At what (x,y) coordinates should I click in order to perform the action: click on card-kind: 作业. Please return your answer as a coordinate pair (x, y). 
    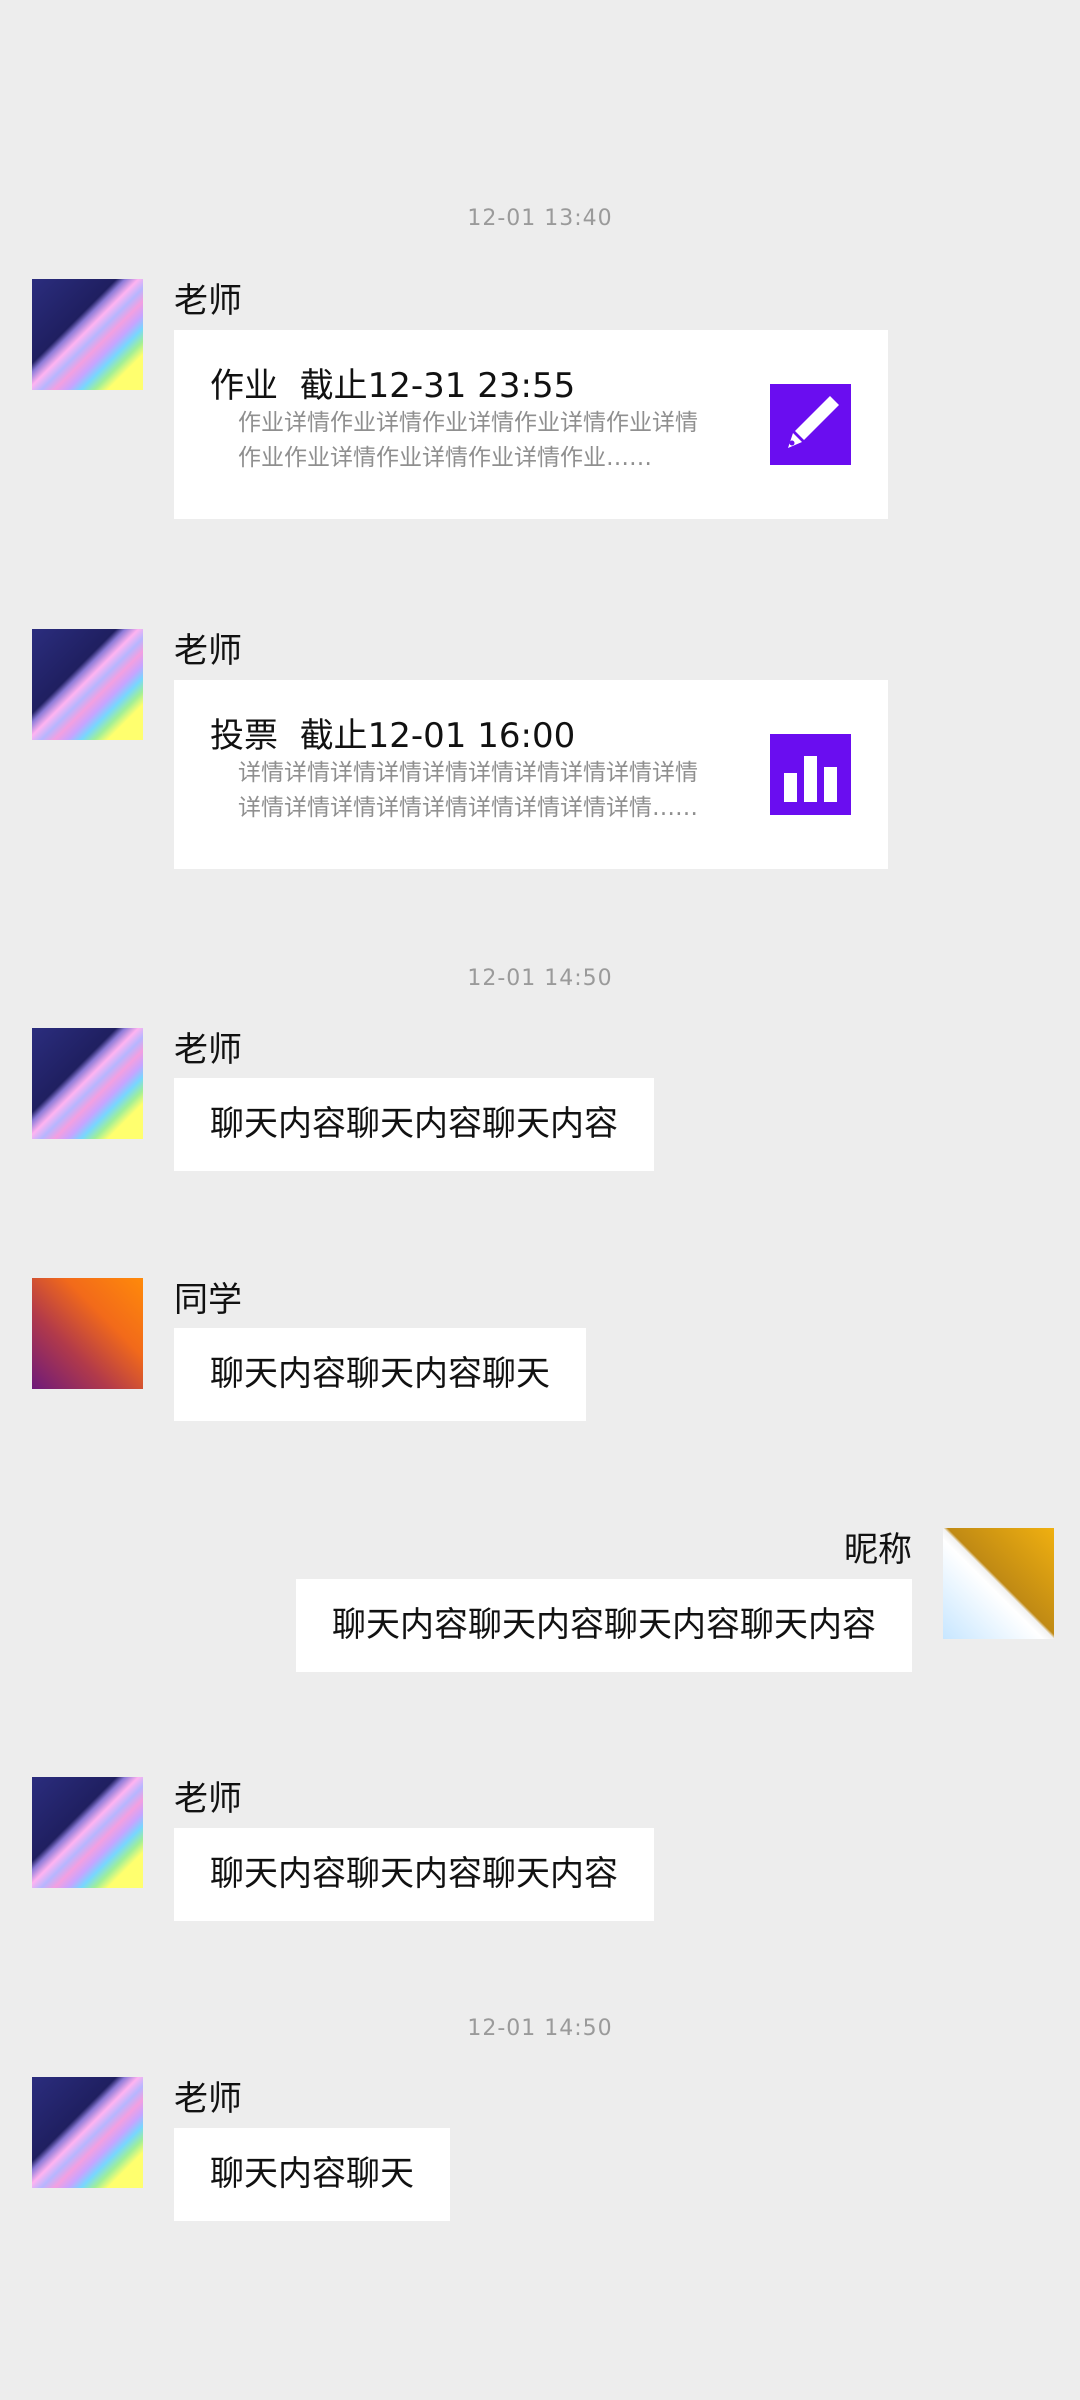
    Looking at the image, I should click on (244, 386).